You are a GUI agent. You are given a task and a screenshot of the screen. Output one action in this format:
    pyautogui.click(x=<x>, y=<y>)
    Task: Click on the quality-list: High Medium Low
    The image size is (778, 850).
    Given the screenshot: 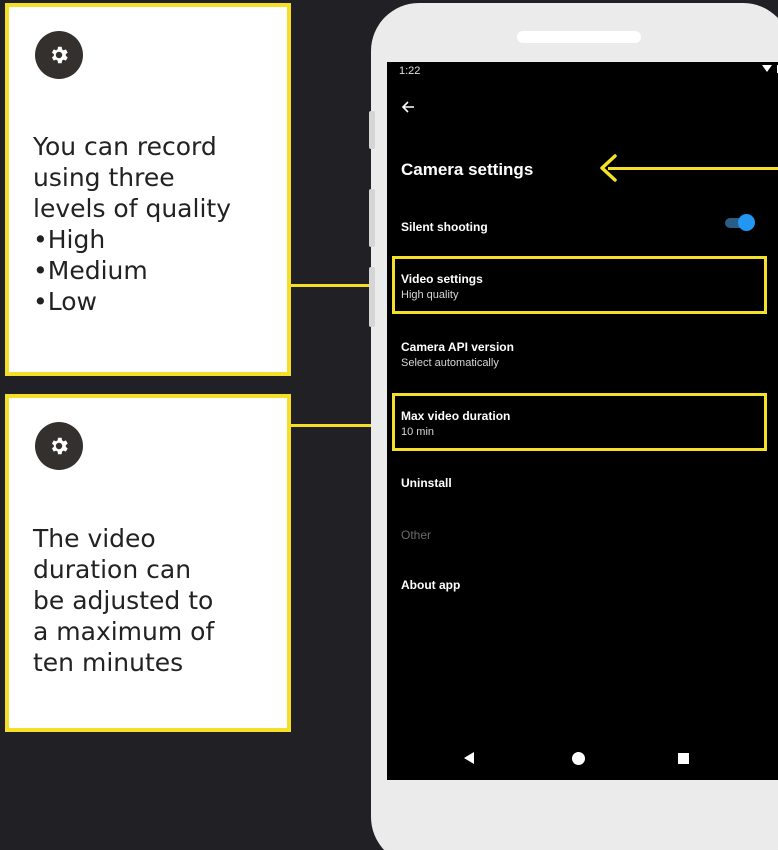 What is the action you would take?
    pyautogui.click(x=151, y=270)
    